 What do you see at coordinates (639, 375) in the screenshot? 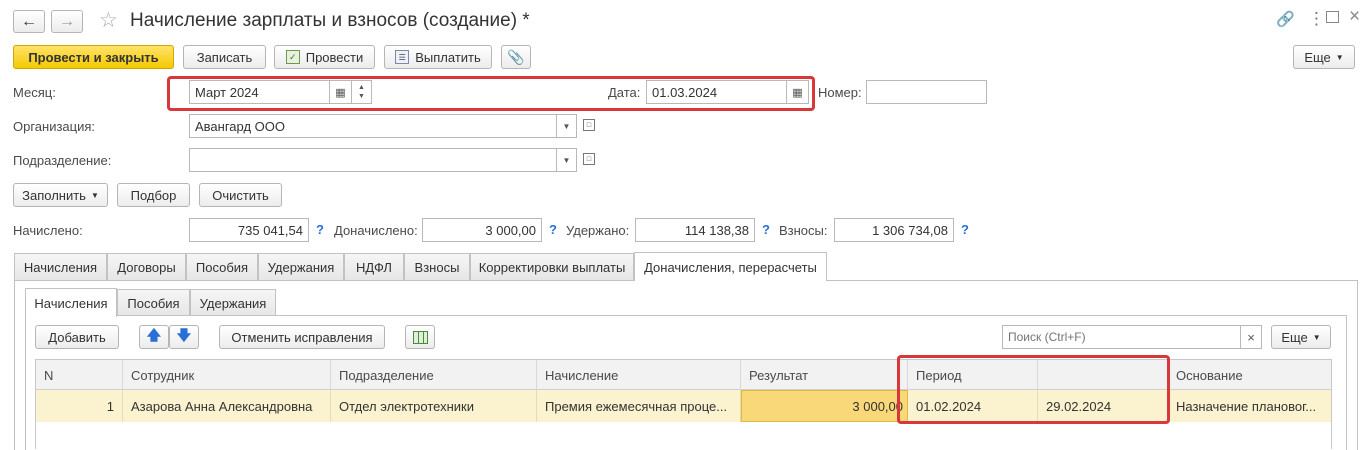
I see `column-header-accrual: Начисление` at bounding box center [639, 375].